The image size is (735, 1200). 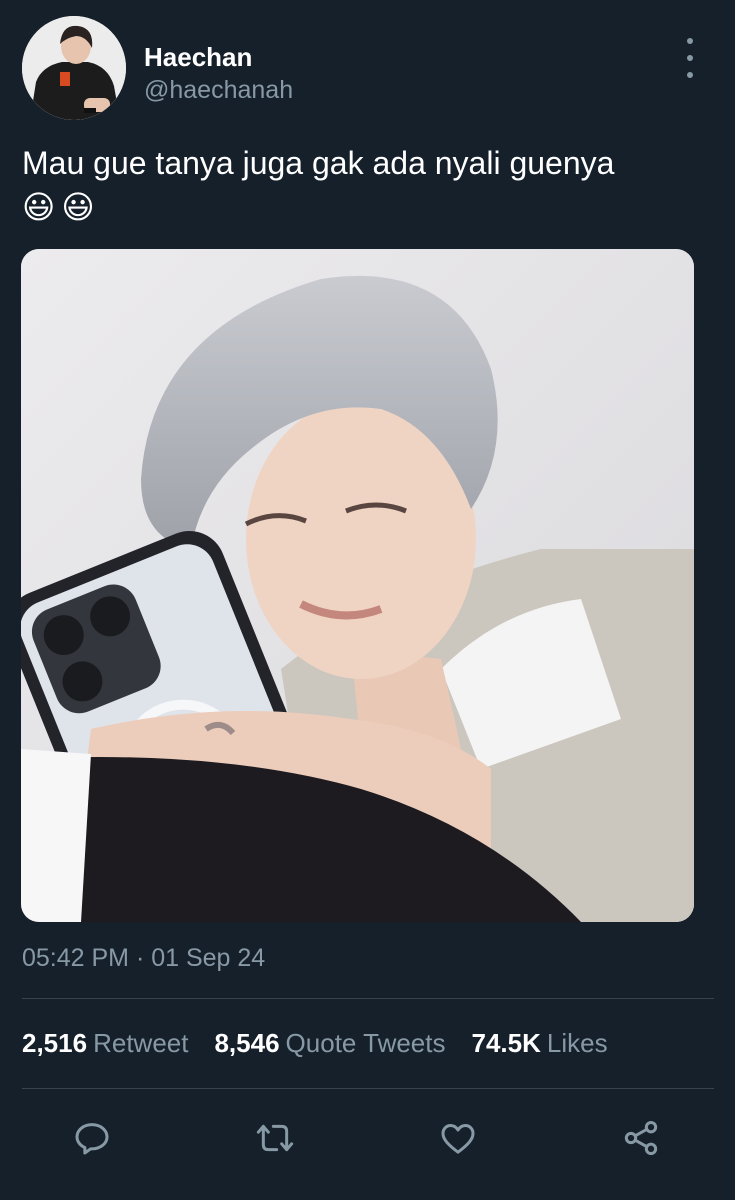 What do you see at coordinates (143, 958) in the screenshot?
I see `tweet-timestamp: 05:42 PM · 01 Sep 24` at bounding box center [143, 958].